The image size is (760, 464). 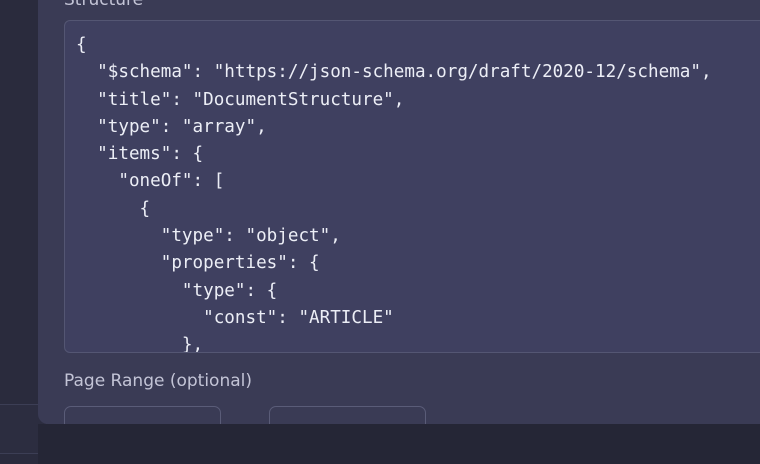 I want to click on sidebar, so click(x=19, y=232).